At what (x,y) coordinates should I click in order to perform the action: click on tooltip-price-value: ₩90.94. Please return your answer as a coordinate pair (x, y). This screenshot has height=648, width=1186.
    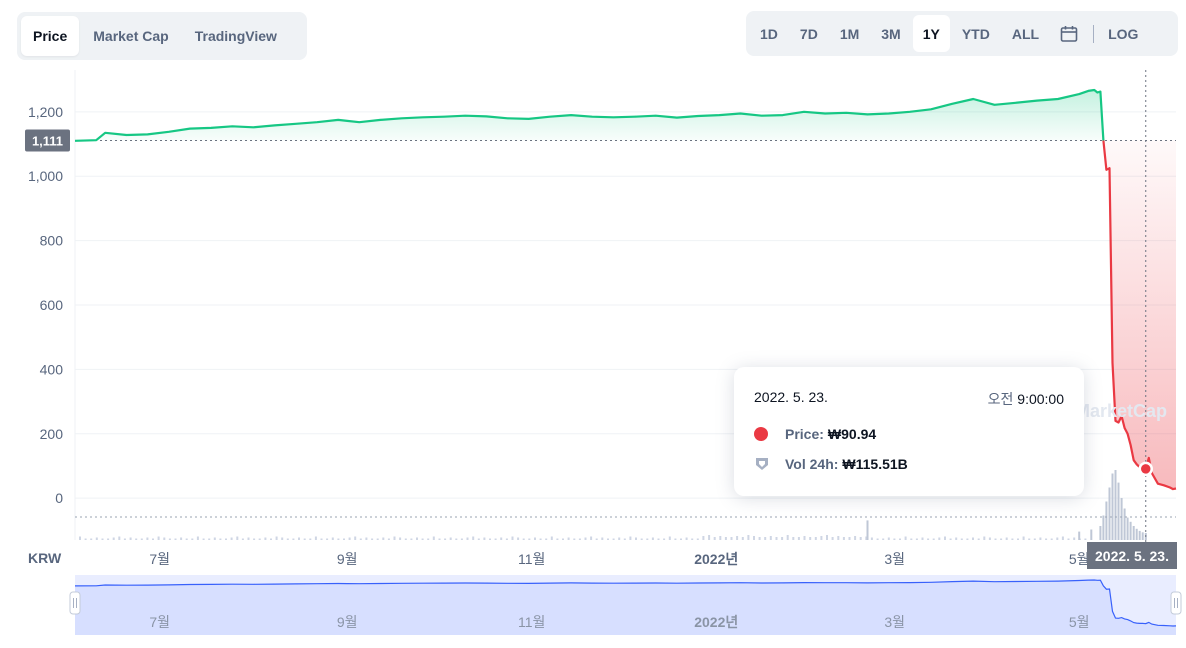
    Looking at the image, I should click on (852, 434).